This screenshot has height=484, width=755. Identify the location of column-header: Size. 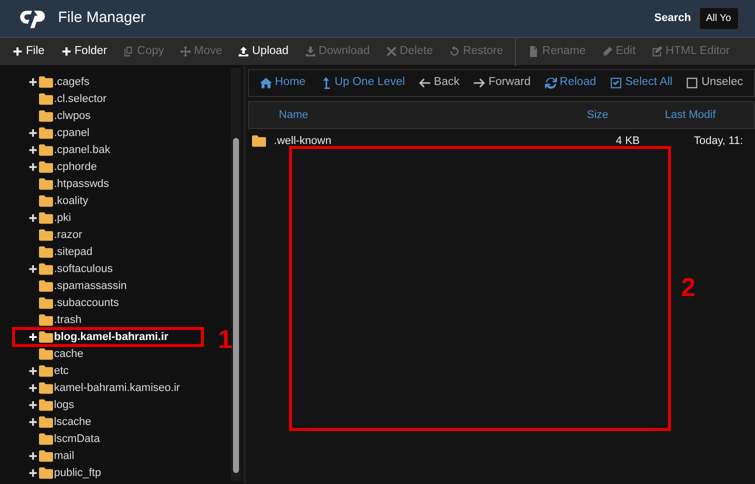
(597, 114).